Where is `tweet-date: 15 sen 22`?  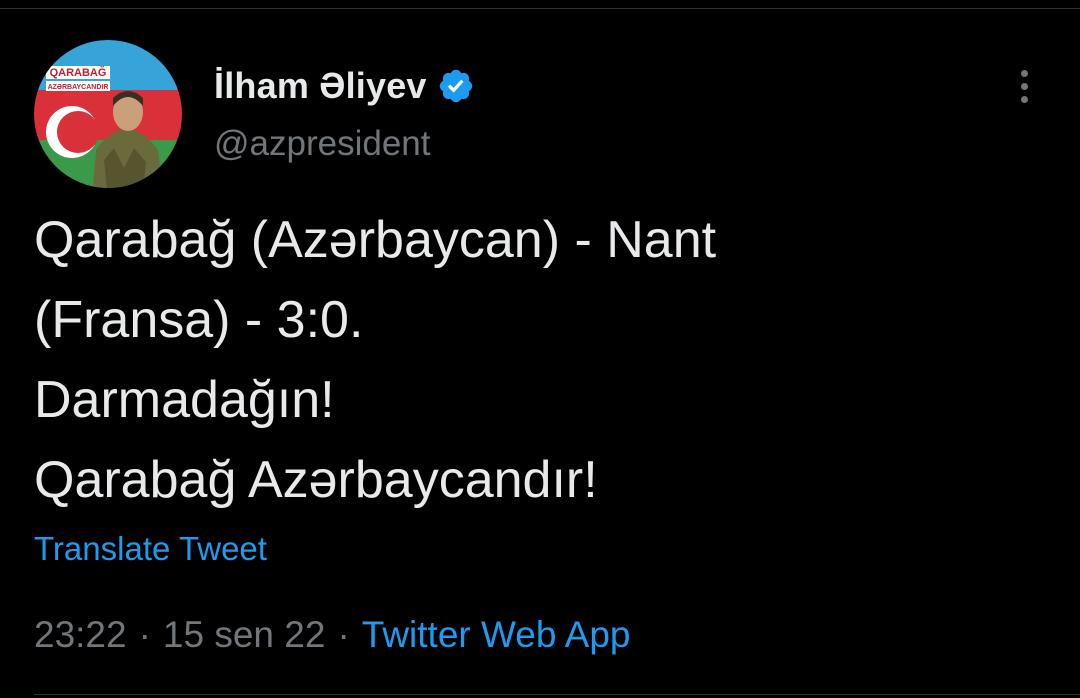
tweet-date: 15 sen 22 is located at coordinates (244, 634).